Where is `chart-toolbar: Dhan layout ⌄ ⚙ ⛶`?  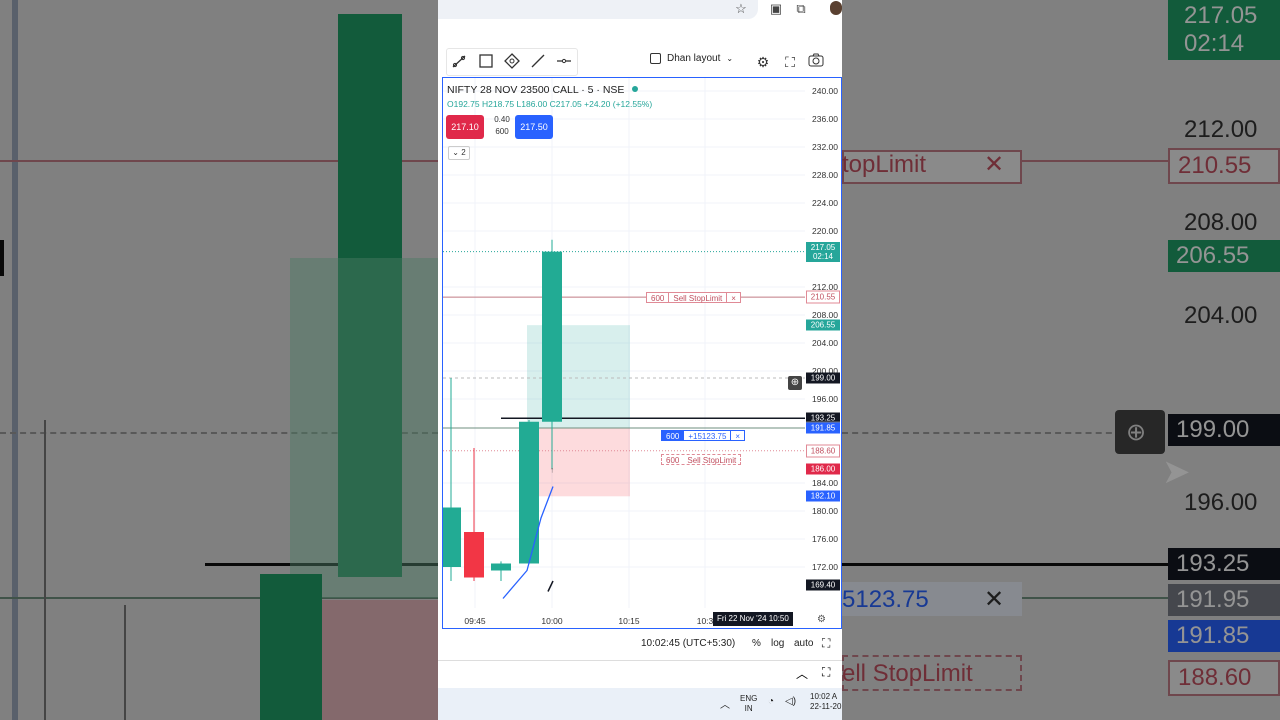 chart-toolbar: Dhan layout ⌄ ⚙ ⛶ is located at coordinates (640, 62).